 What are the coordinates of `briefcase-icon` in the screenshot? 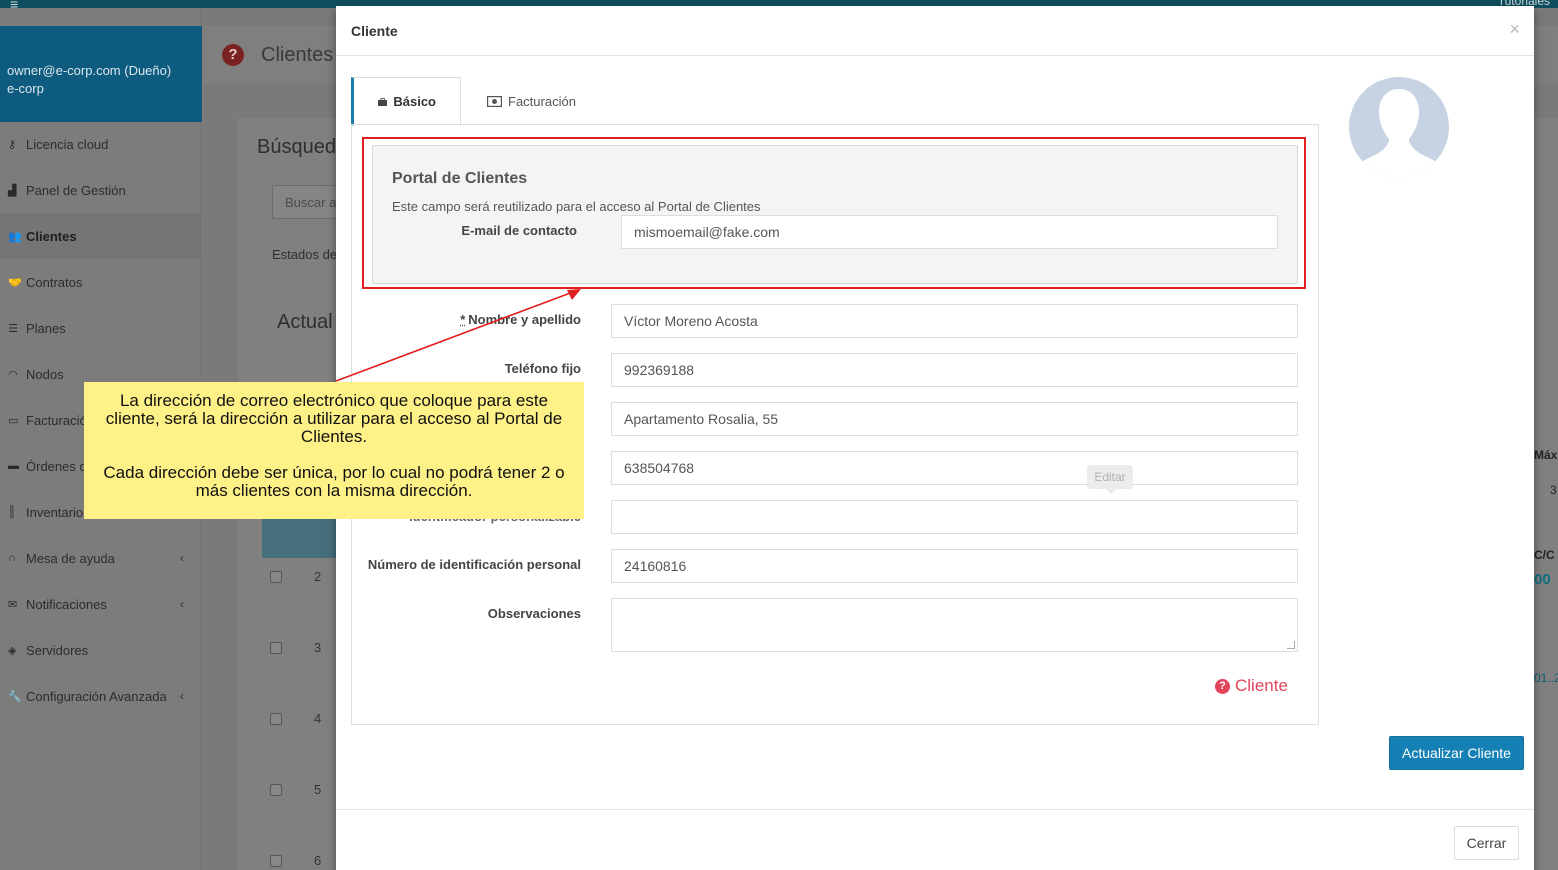 It's located at (383, 101).